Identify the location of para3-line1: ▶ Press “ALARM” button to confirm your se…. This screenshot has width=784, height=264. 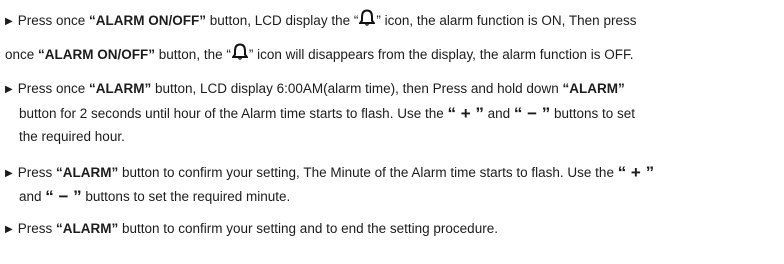
(329, 173).